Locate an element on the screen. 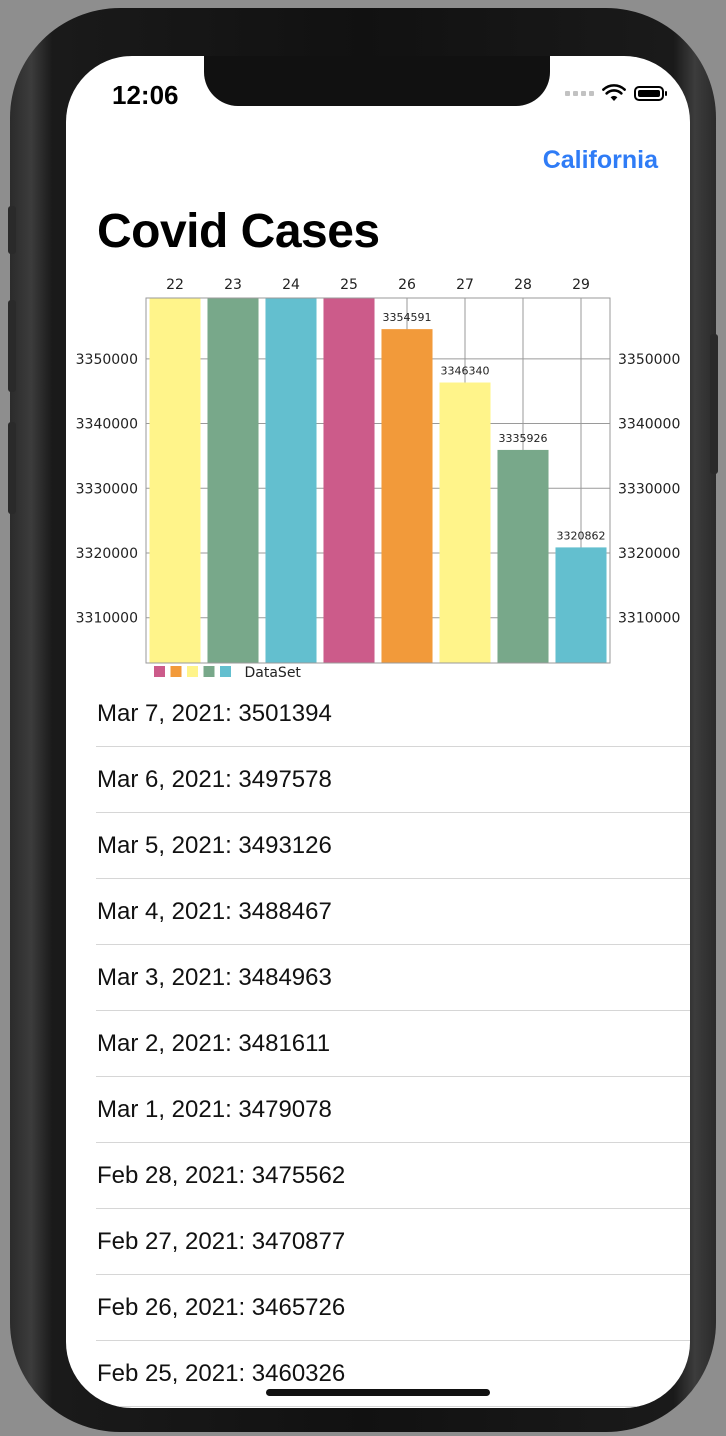 The width and height of the screenshot is (726, 1436). list-item-label: Feb 27, 2021: 3470877 is located at coordinates (221, 1241).